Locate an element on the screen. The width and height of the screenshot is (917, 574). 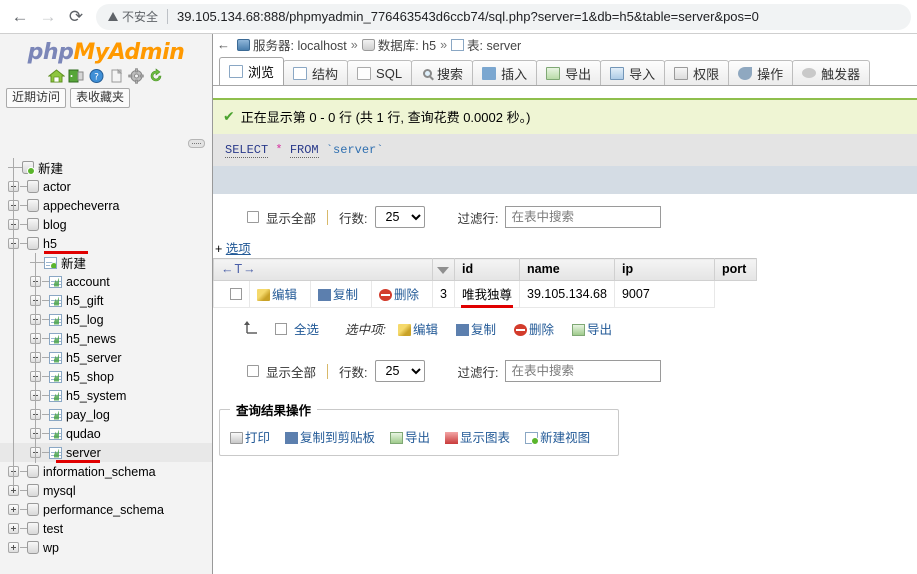
tab-浏览: 浏览 is located at coordinates (252, 71).